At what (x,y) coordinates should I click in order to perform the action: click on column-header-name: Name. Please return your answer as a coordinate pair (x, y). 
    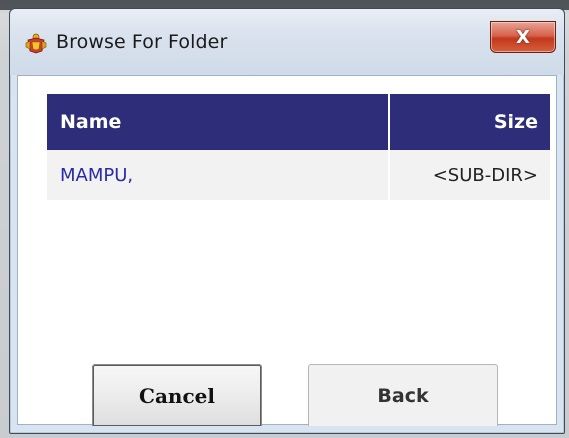
    Looking at the image, I should click on (218, 122).